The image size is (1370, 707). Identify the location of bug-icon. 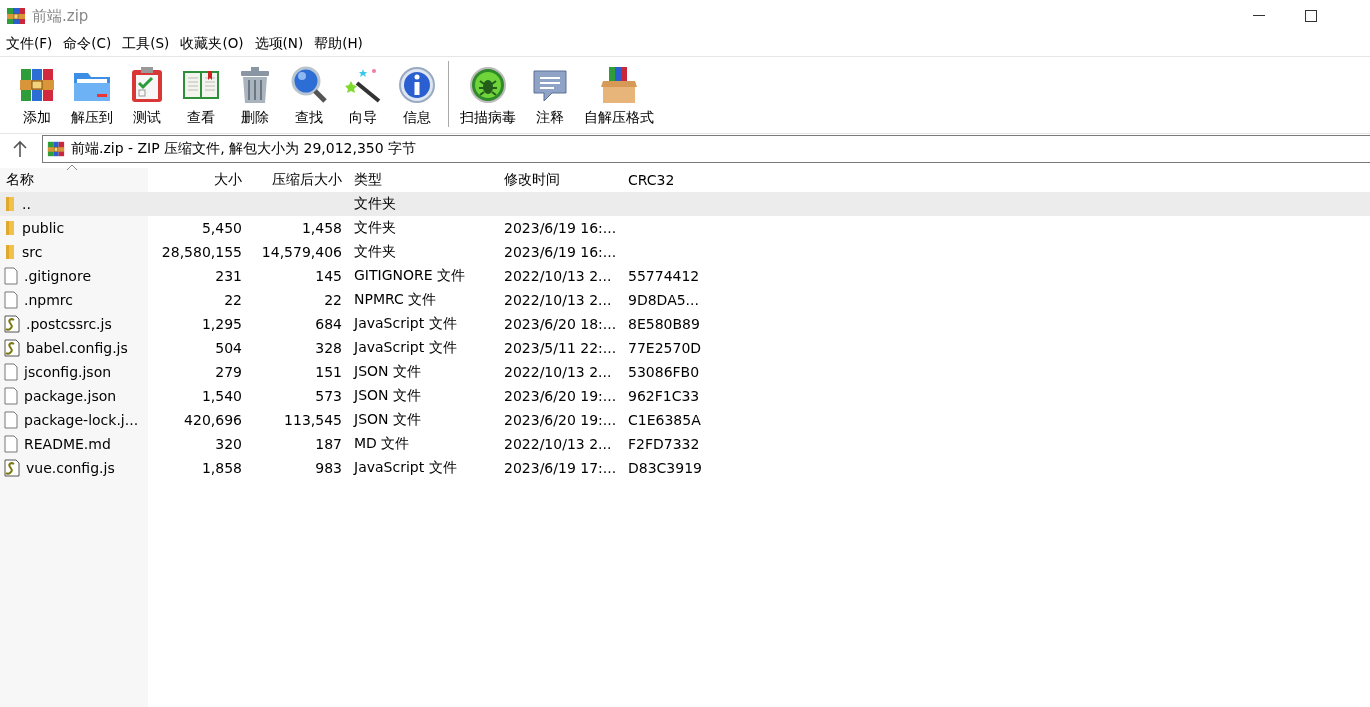
(488, 85).